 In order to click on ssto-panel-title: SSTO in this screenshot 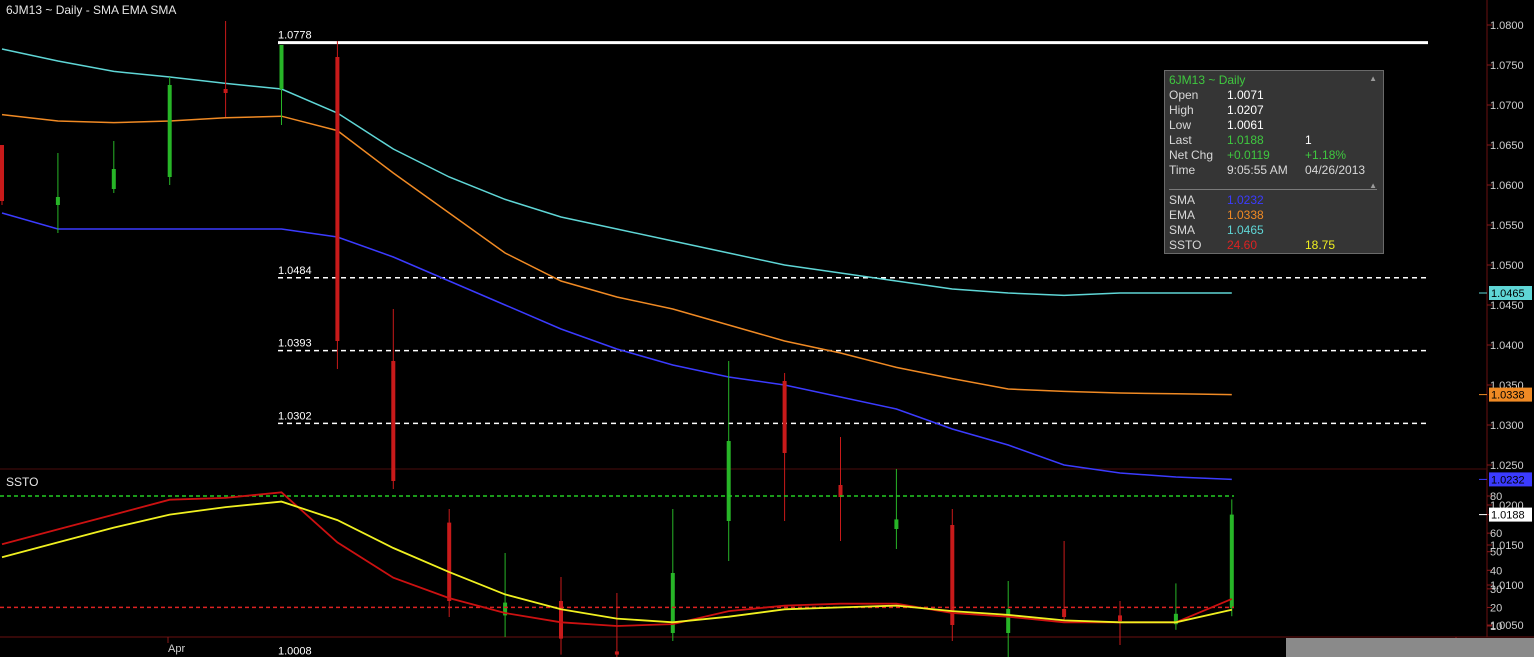, I will do `click(22, 482)`.